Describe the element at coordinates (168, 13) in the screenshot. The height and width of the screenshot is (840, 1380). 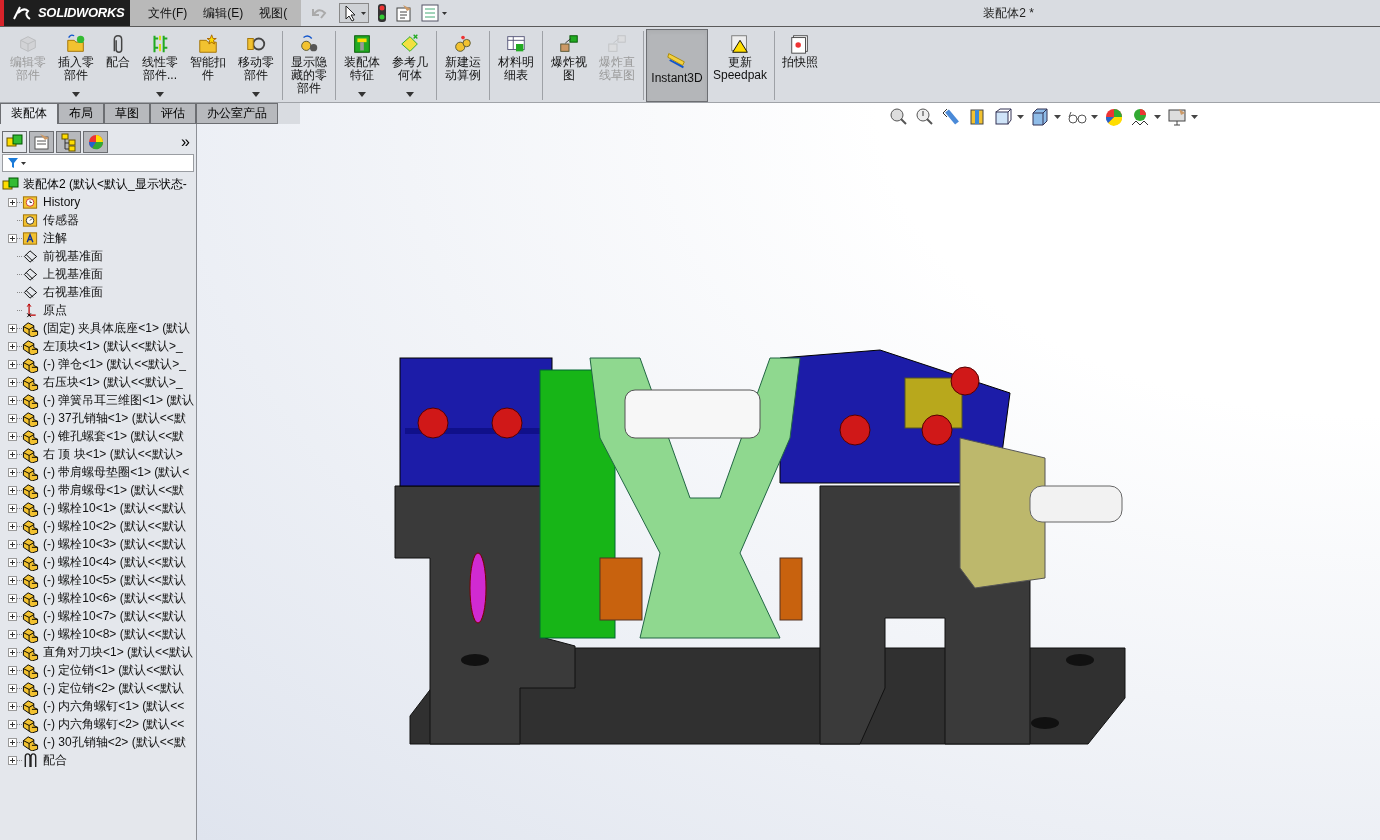
I see `menu-item: 文件(F)` at that location.